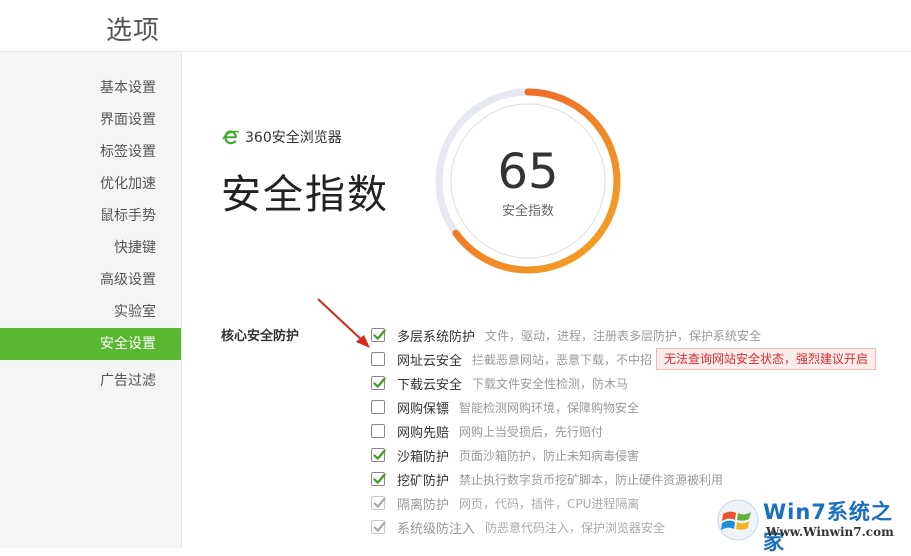  I want to click on brand-name: 360安全浏览器, so click(293, 138).